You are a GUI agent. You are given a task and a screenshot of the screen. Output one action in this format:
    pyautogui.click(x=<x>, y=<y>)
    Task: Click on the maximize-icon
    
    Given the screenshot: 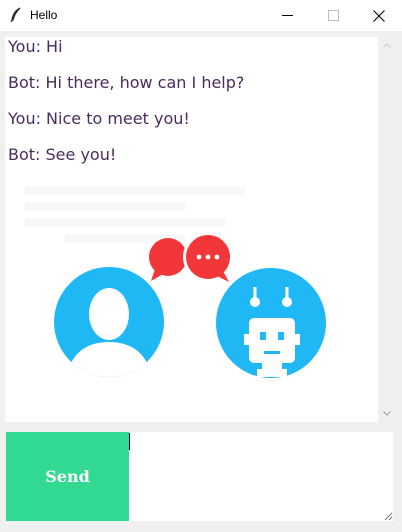 What is the action you would take?
    pyautogui.click(x=333, y=15)
    